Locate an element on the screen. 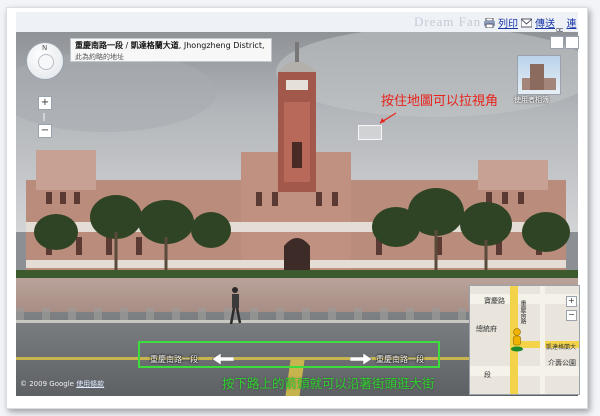  address-district: , Jhongzheng District, 台灣 is located at coordinates (222, 45).